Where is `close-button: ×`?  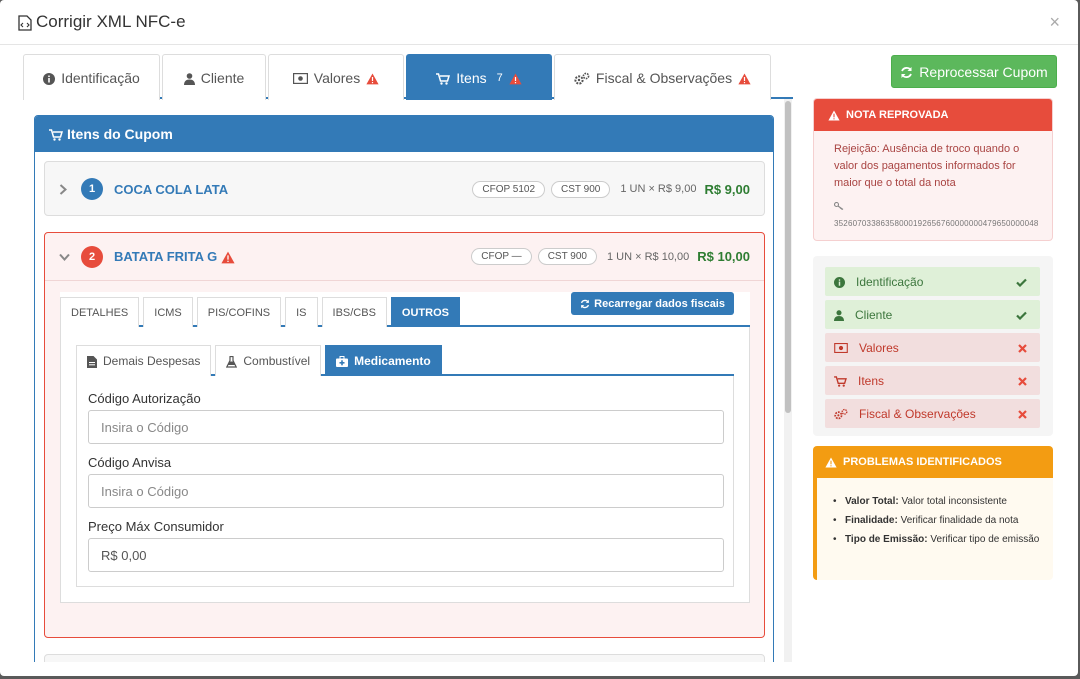
close-button: × is located at coordinates (1054, 22).